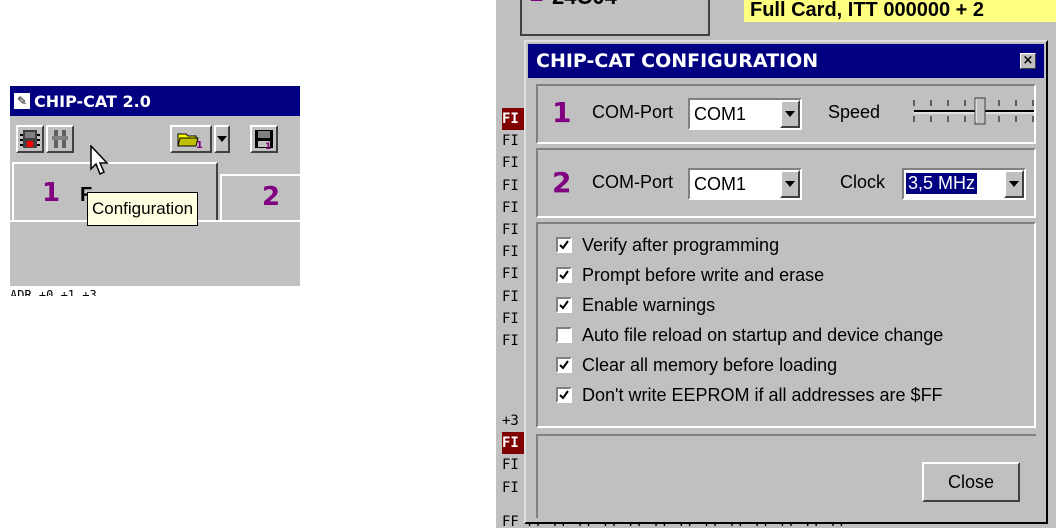 The width and height of the screenshot is (1056, 528). What do you see at coordinates (22, 101) in the screenshot?
I see `app-icon: ✎` at bounding box center [22, 101].